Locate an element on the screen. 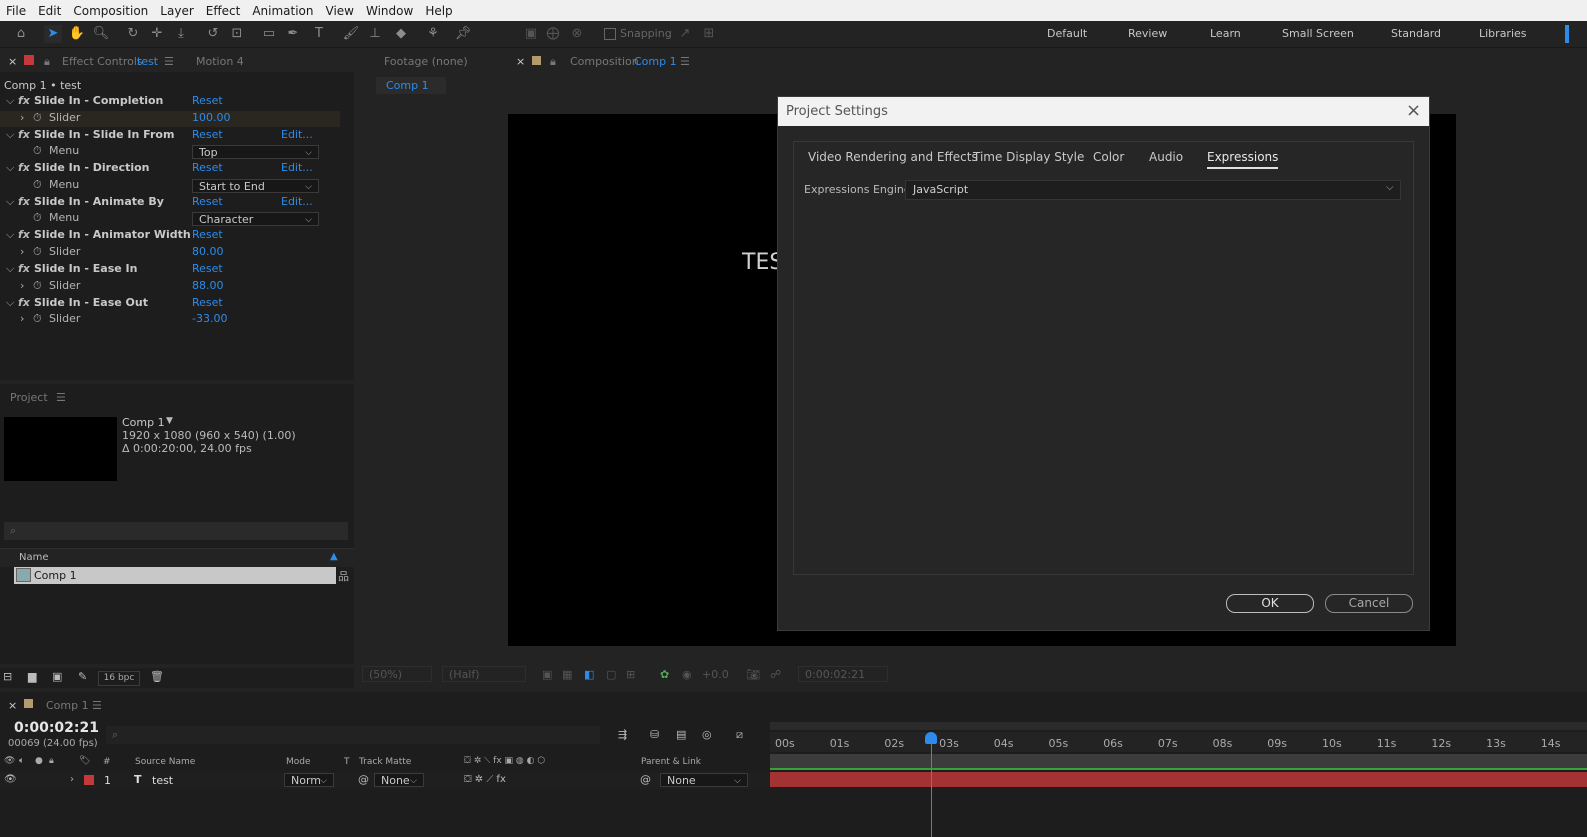 The image size is (1587, 837). lock-icon: 🔒︎ is located at coordinates (553, 62).